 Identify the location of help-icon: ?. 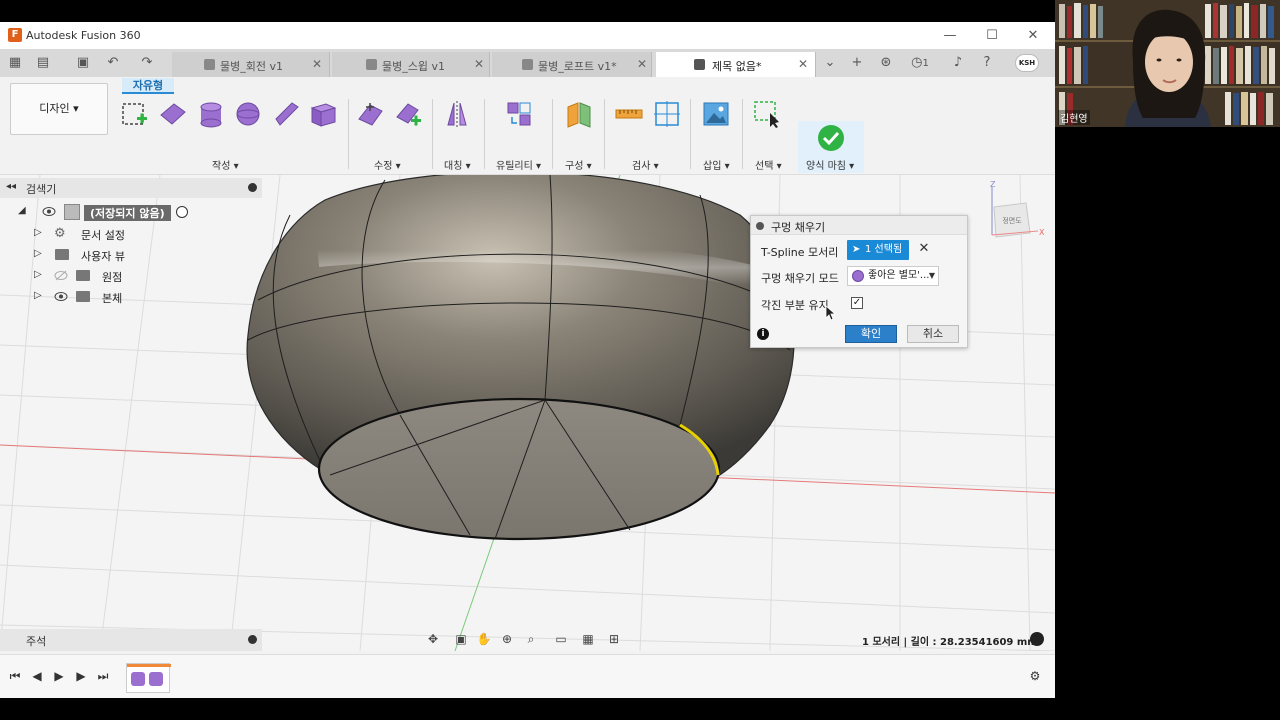
(987, 63).